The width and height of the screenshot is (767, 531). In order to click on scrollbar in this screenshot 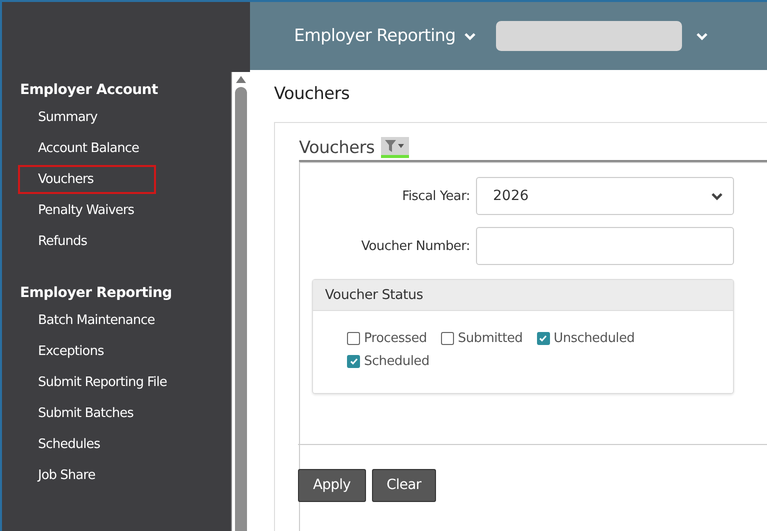, I will do `click(240, 301)`.